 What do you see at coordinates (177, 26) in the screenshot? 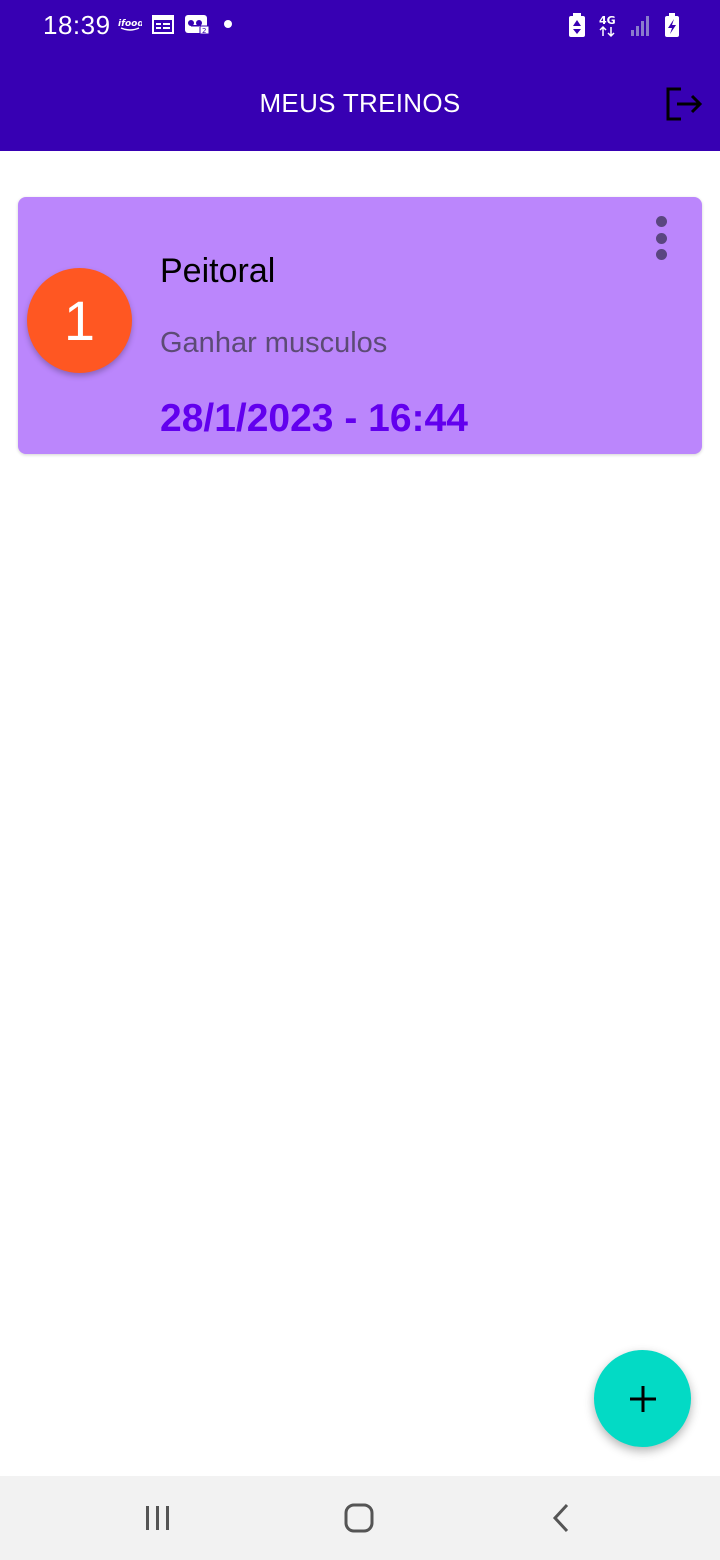
I see `status-notification-icons: ifood 2` at bounding box center [177, 26].